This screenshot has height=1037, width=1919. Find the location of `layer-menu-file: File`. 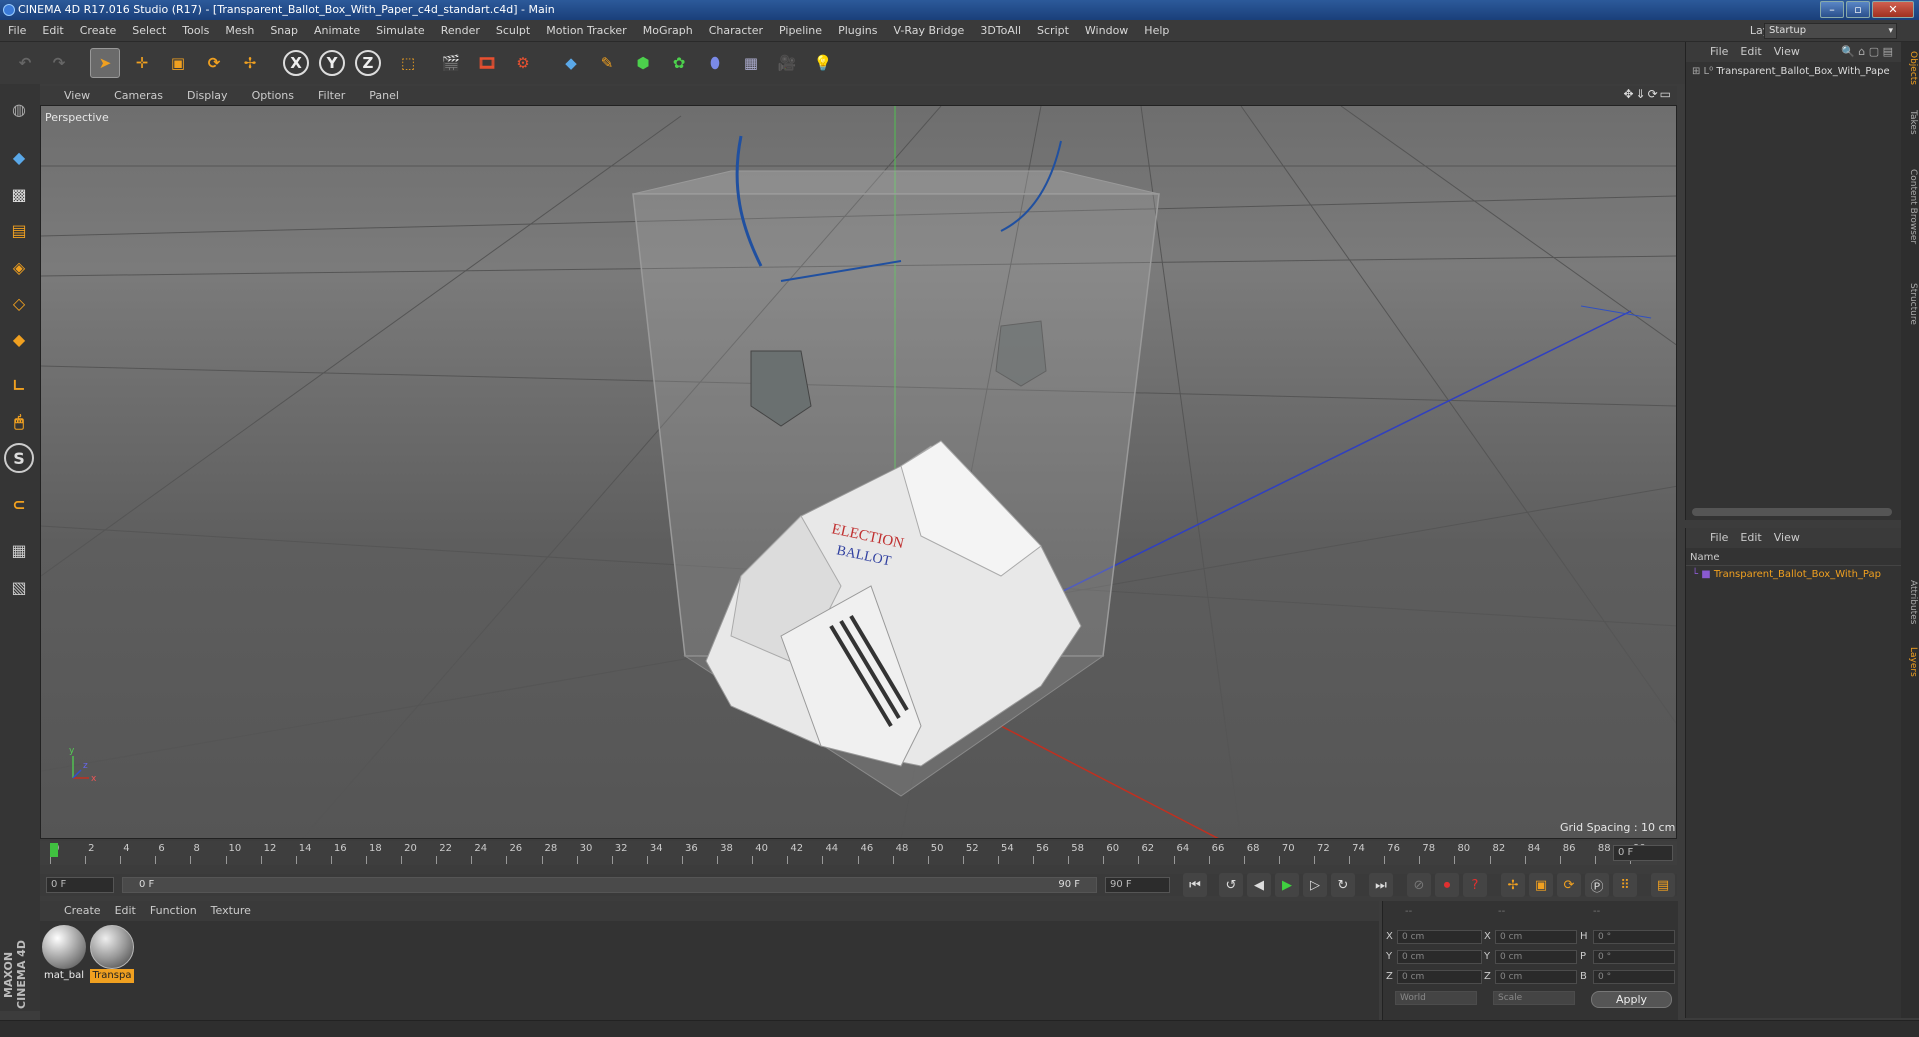

layer-menu-file: File is located at coordinates (1710, 538).